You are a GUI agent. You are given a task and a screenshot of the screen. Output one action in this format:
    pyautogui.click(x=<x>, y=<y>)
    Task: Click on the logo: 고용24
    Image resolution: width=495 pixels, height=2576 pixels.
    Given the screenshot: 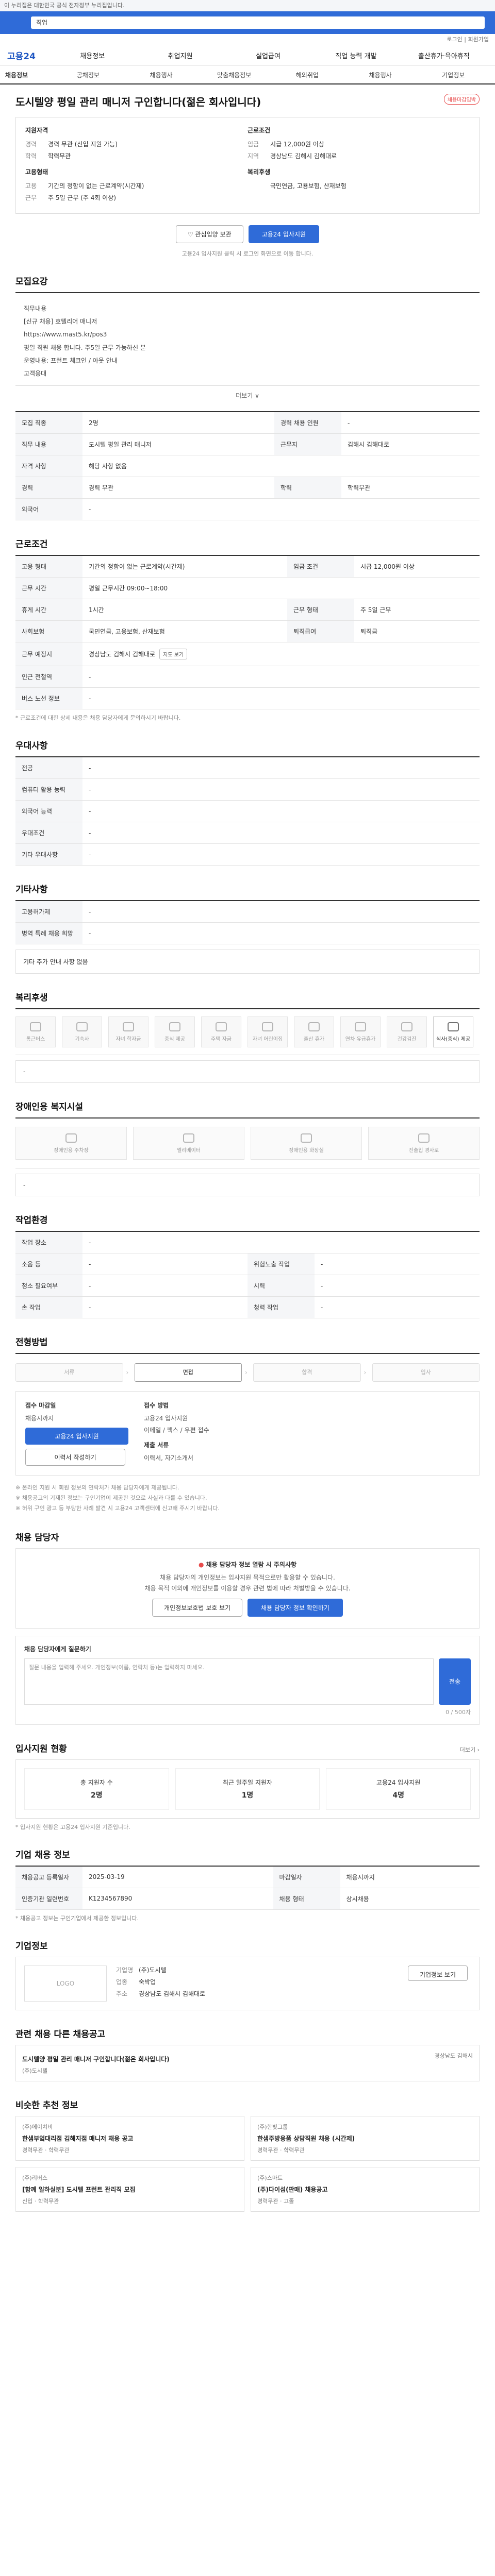 What is the action you would take?
    pyautogui.click(x=27, y=55)
    